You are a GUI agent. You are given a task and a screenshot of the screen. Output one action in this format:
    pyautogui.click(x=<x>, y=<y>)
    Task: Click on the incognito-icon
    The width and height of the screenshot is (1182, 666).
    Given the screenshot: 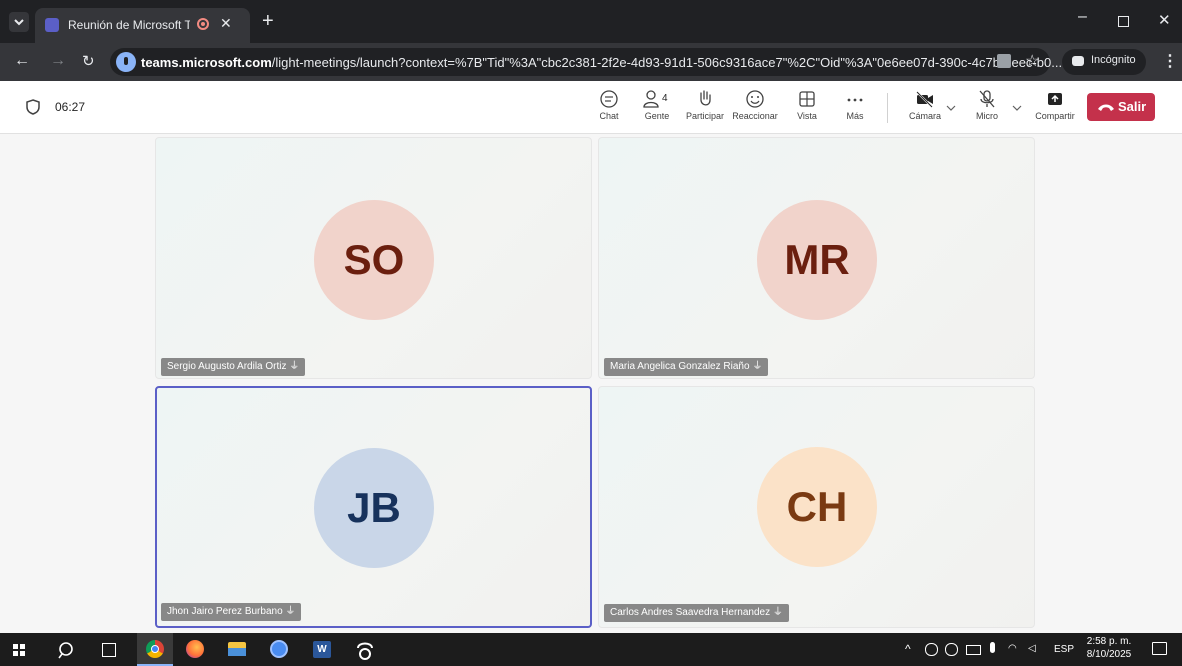 What is the action you would take?
    pyautogui.click(x=1078, y=61)
    